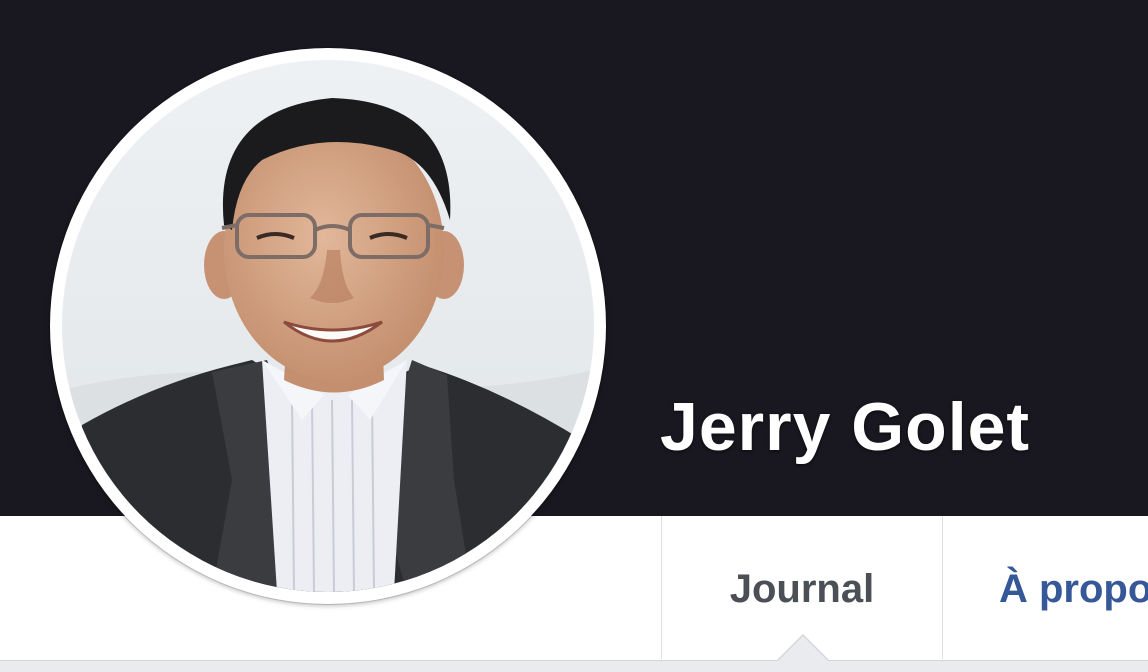 This screenshot has height=672, width=1148. What do you see at coordinates (802, 589) in the screenshot?
I see `tab-journal-label: Journal` at bounding box center [802, 589].